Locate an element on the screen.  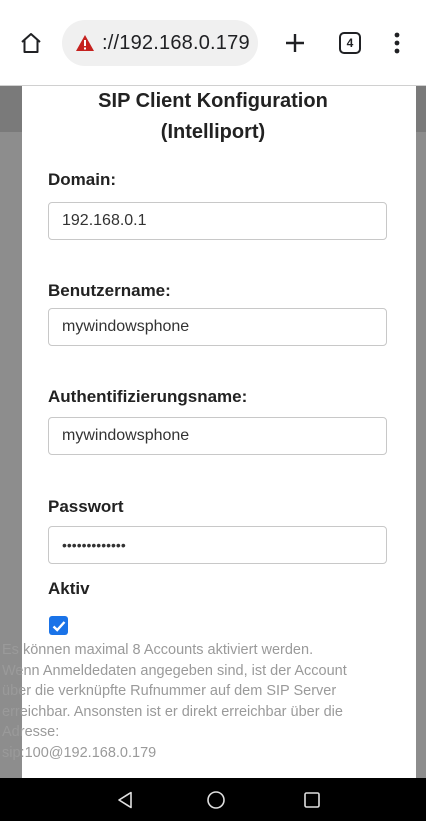
system-navigation-bar is located at coordinates (213, 799).